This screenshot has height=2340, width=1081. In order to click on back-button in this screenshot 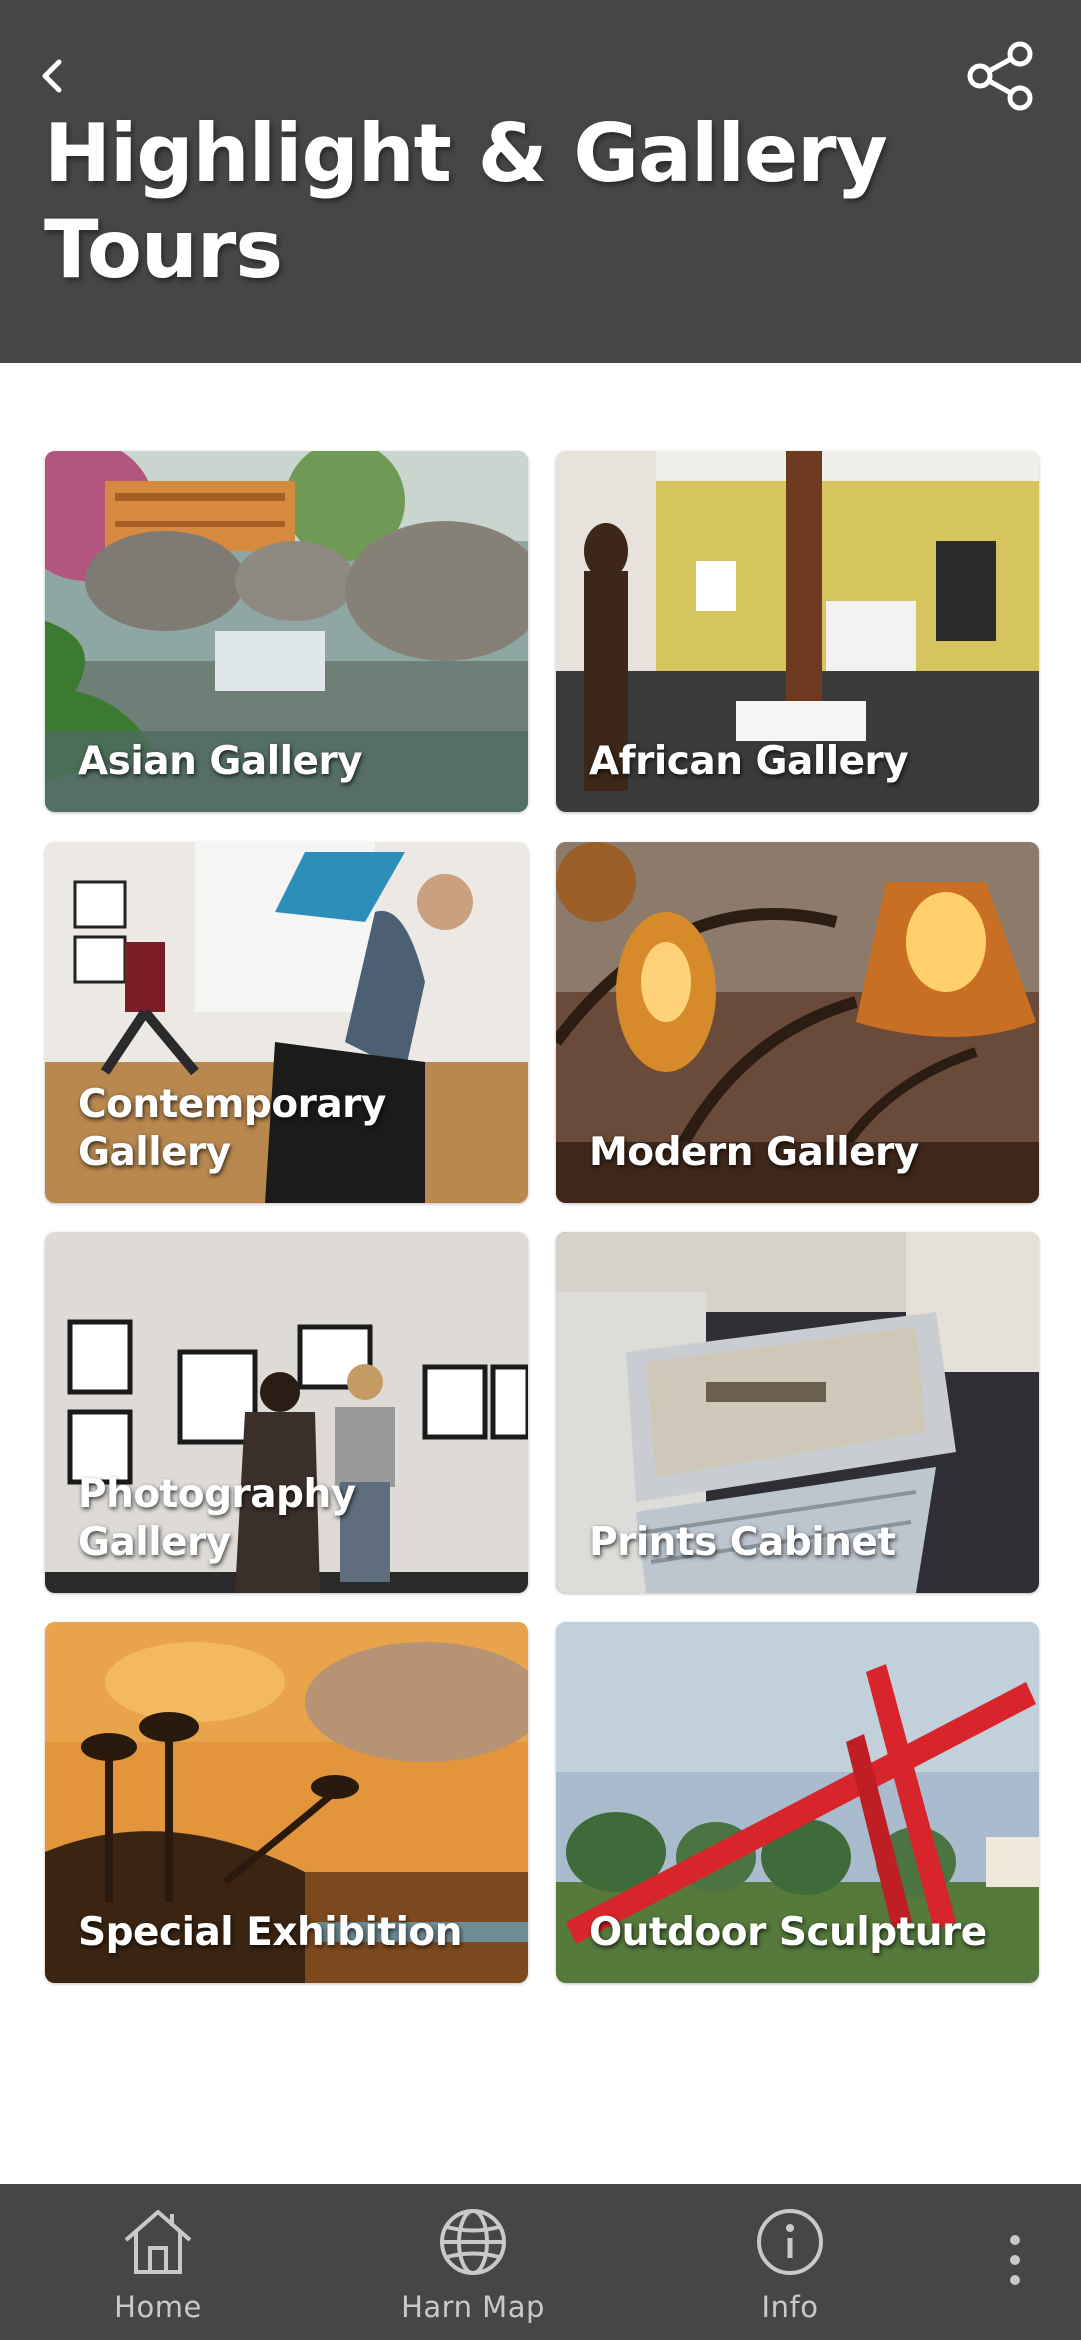, I will do `click(52, 76)`.